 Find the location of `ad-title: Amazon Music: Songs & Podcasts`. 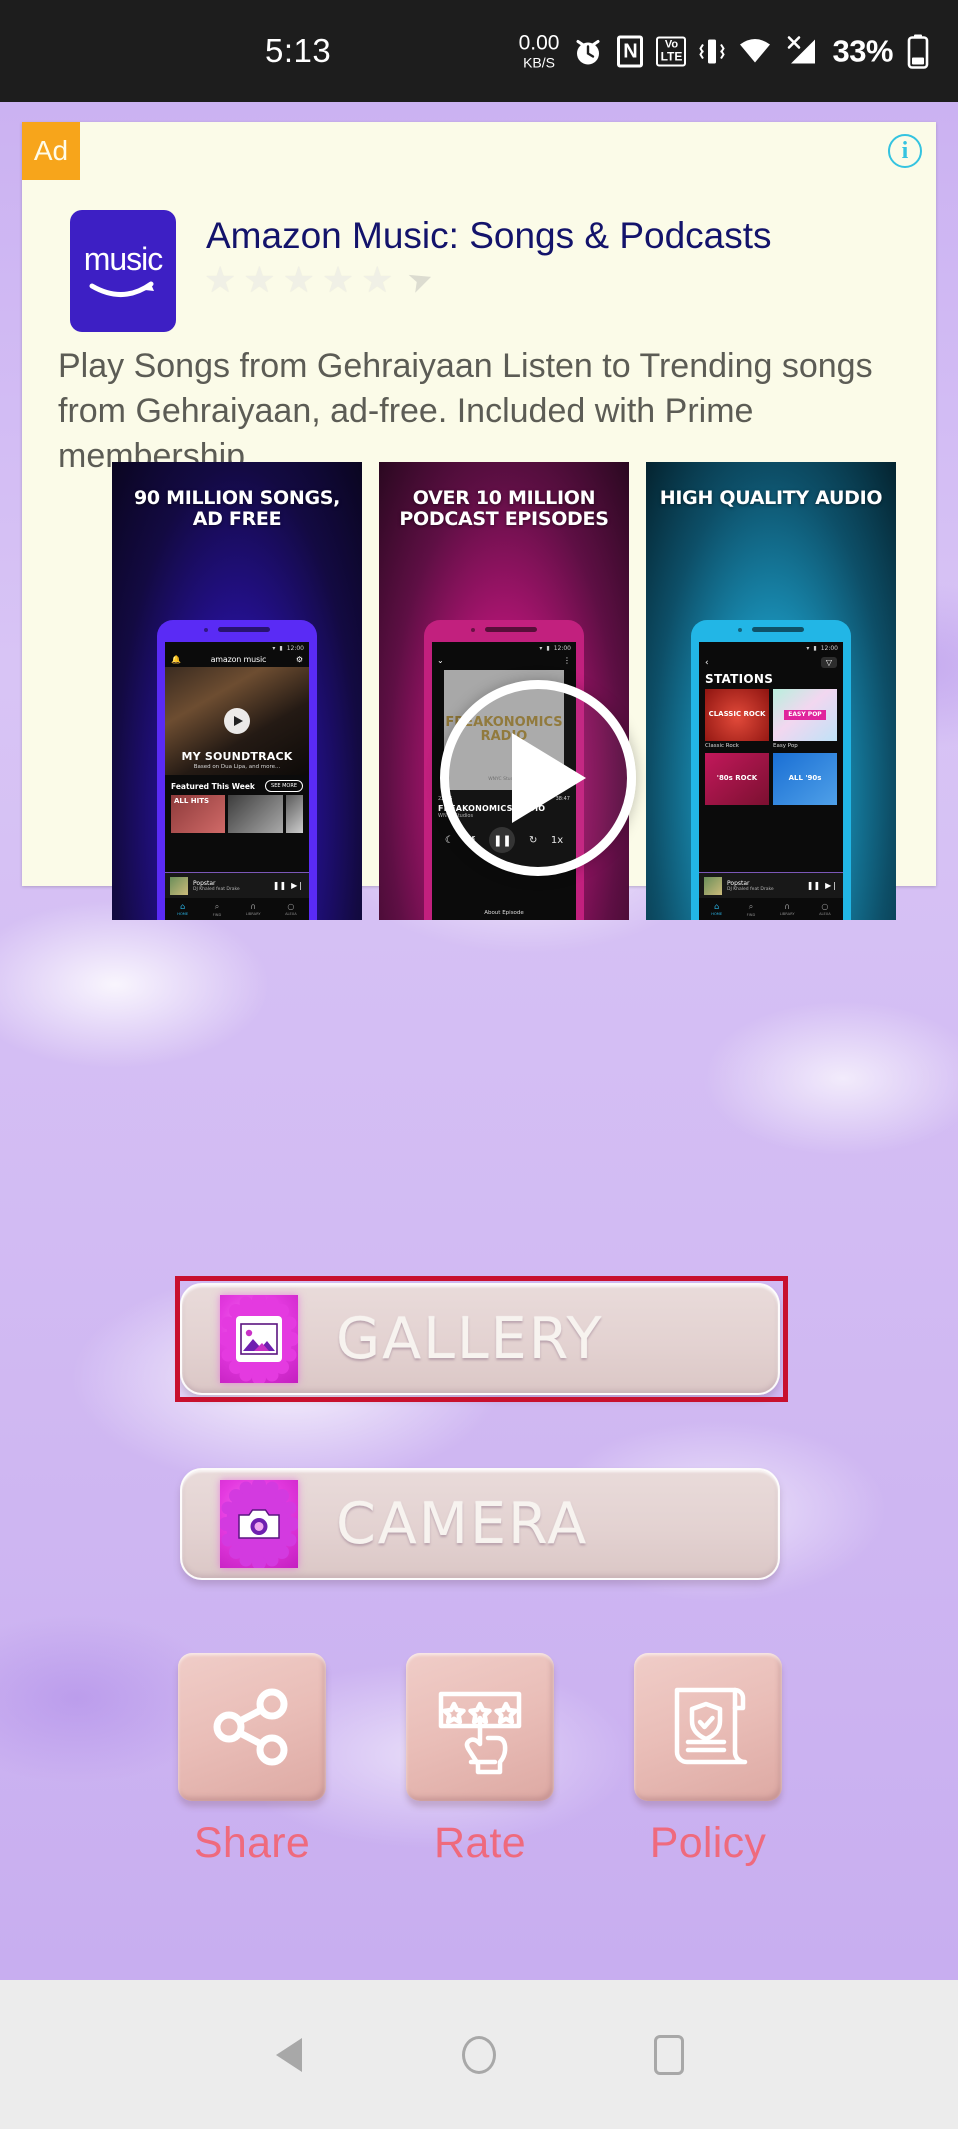

ad-title: Amazon Music: Songs & Podcasts is located at coordinates (566, 236).